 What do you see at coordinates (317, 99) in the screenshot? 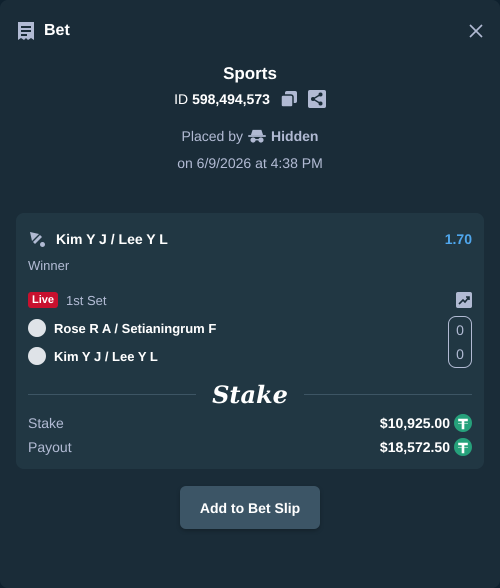
I see `share-icon` at bounding box center [317, 99].